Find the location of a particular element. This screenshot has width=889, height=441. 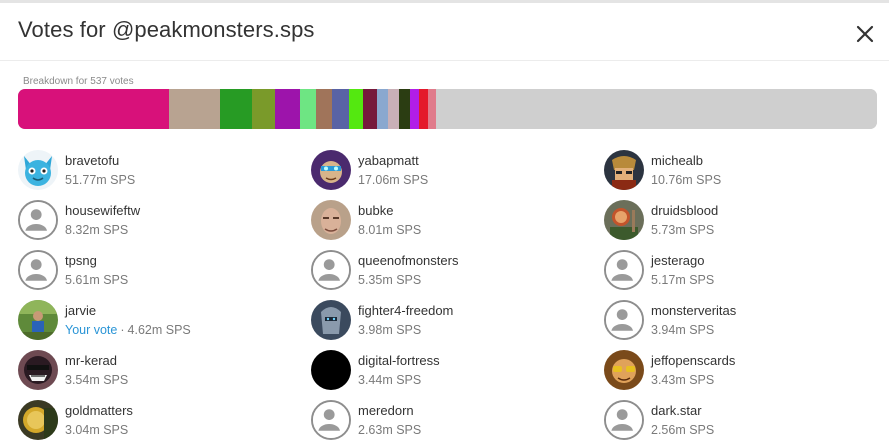

voter-amount: 10.76m SPS is located at coordinates (686, 179).